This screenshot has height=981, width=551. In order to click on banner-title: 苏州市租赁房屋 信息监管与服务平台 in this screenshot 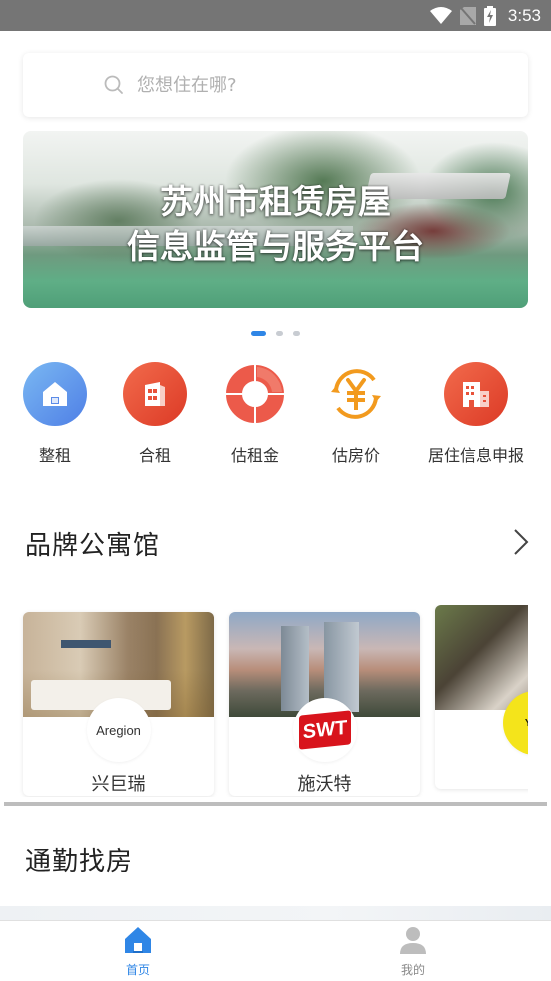, I will do `click(275, 224)`.